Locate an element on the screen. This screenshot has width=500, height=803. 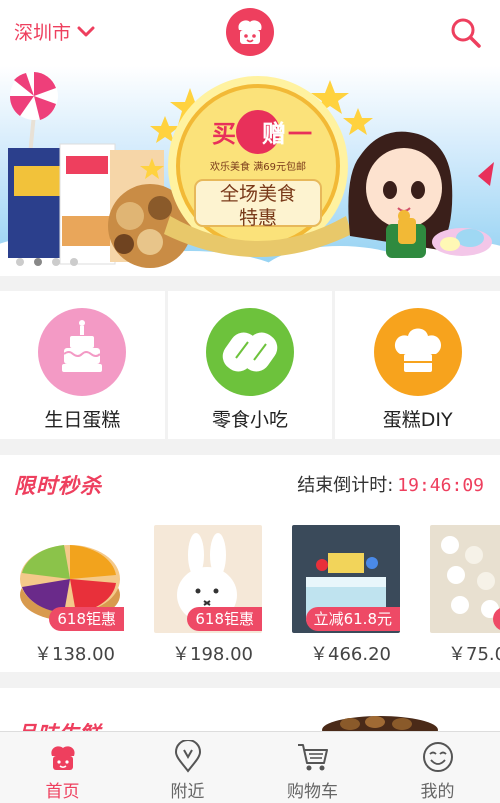
flash-sale-title: 限时秒杀 is located at coordinates (58, 486).